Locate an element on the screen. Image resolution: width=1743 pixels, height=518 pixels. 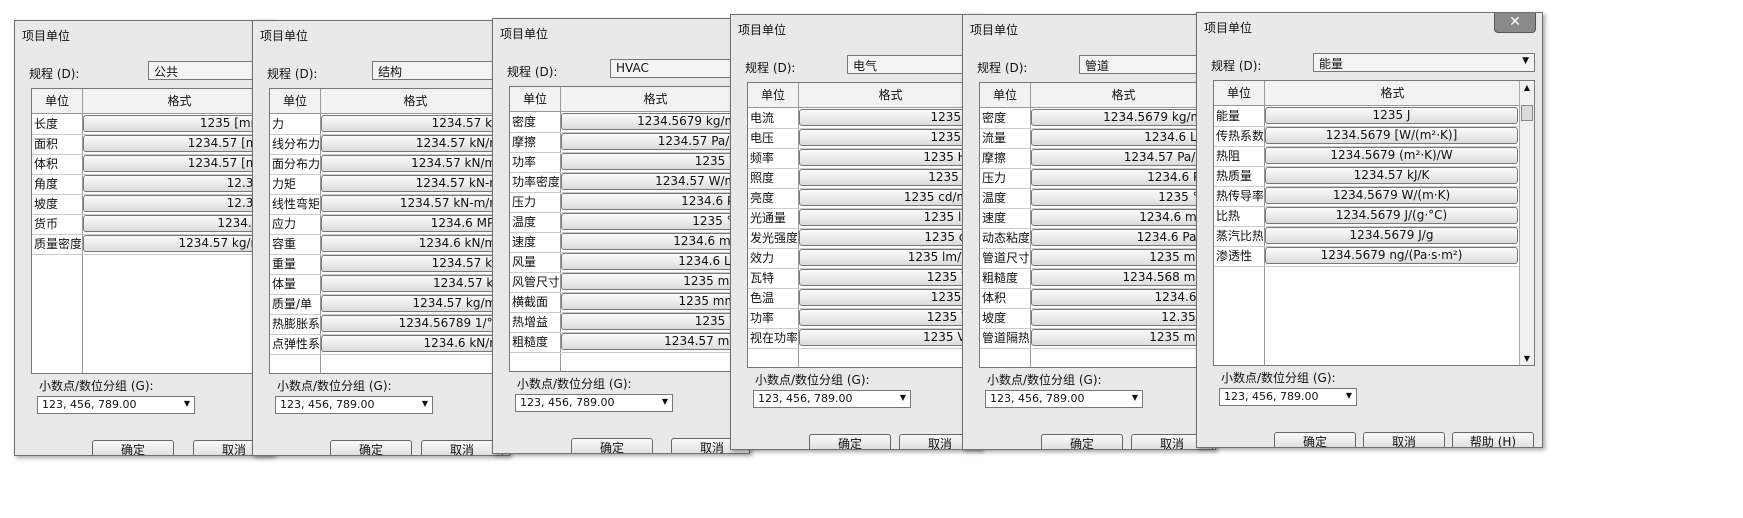
discipline-select: 结构 is located at coordinates (440, 70).